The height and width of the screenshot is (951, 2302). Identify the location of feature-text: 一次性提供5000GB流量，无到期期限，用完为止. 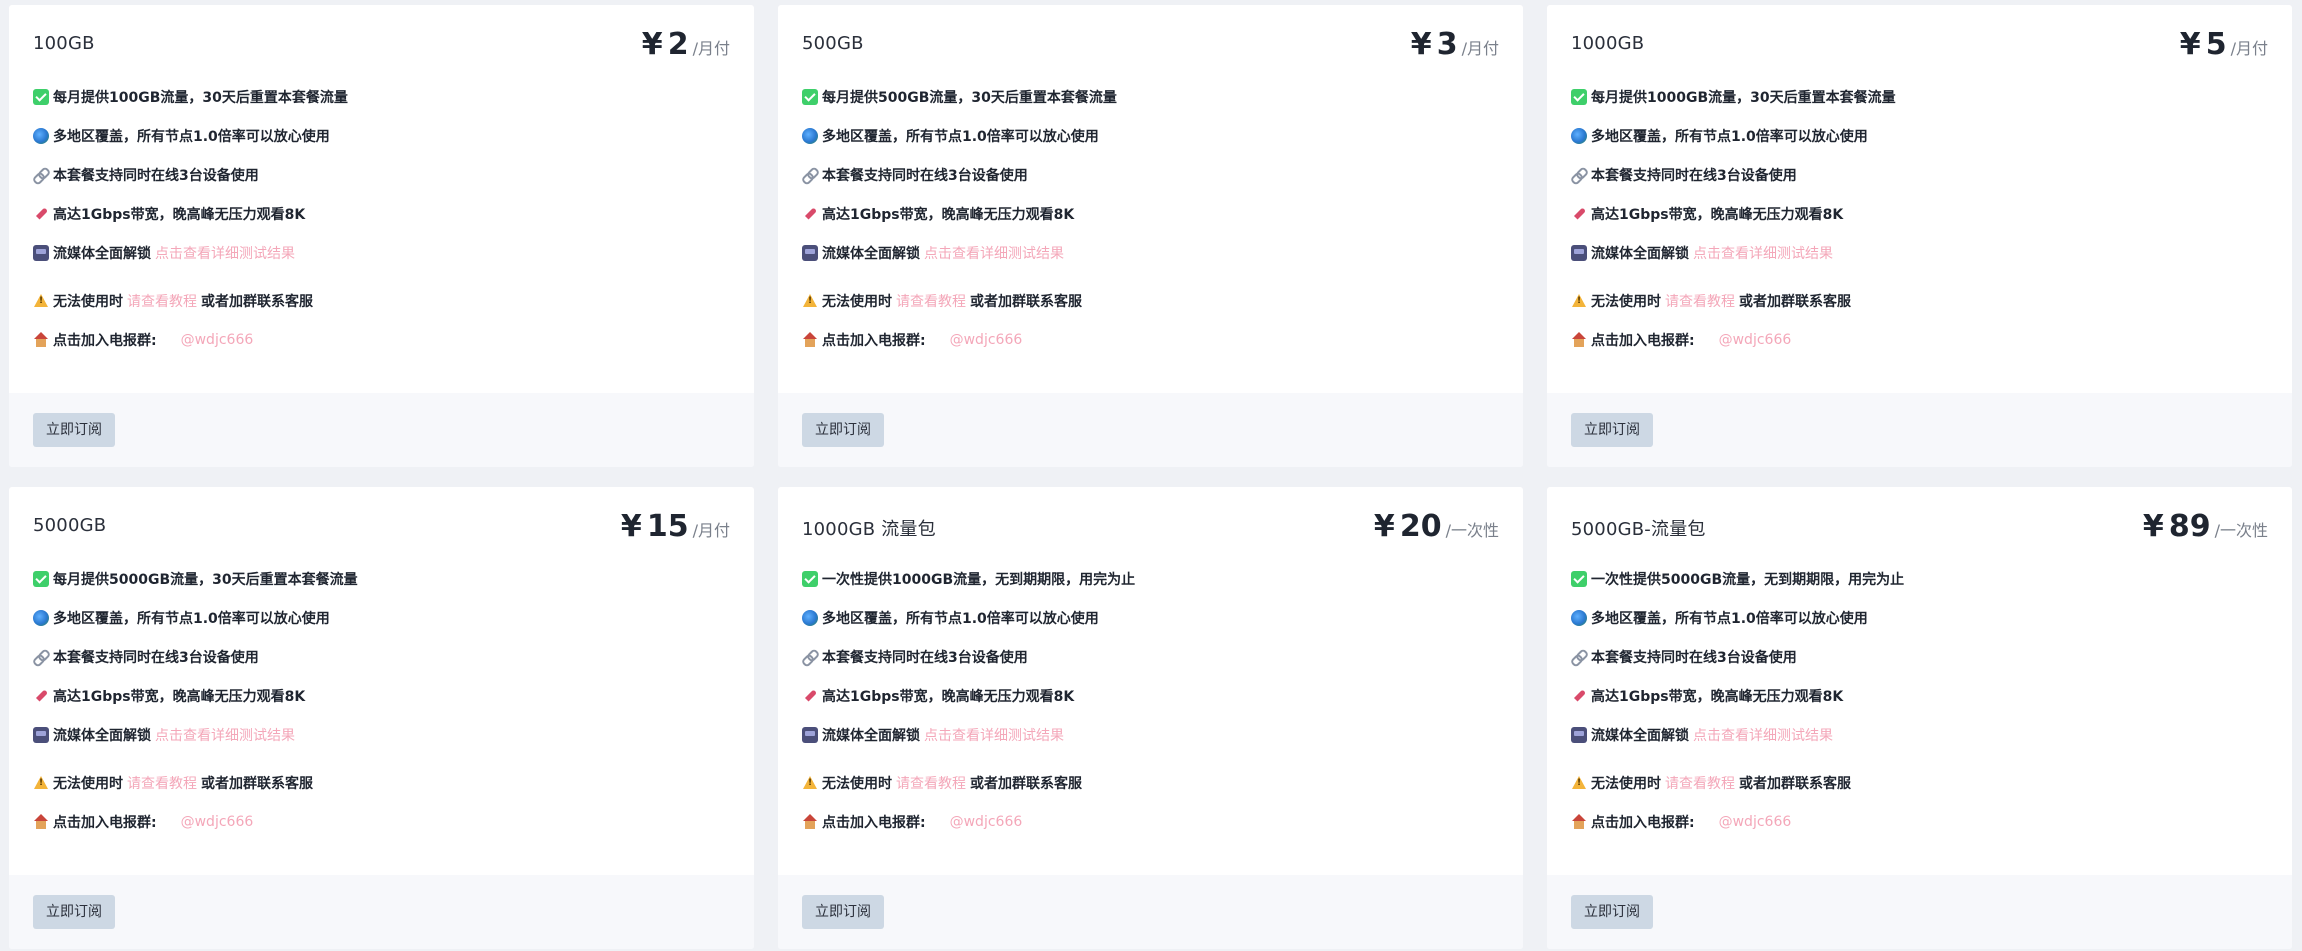
(1748, 579).